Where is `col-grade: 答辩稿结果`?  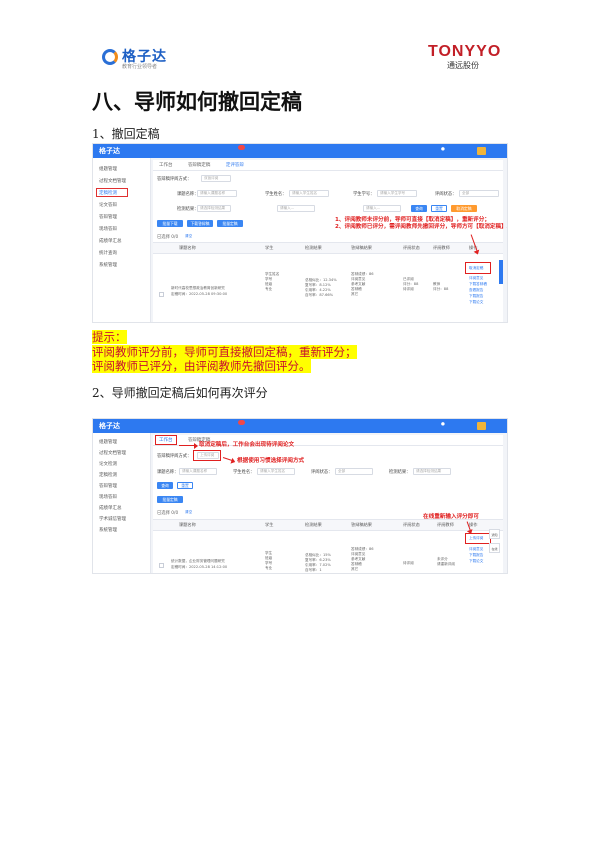
col-grade: 答辩稿结果 is located at coordinates (361, 524).